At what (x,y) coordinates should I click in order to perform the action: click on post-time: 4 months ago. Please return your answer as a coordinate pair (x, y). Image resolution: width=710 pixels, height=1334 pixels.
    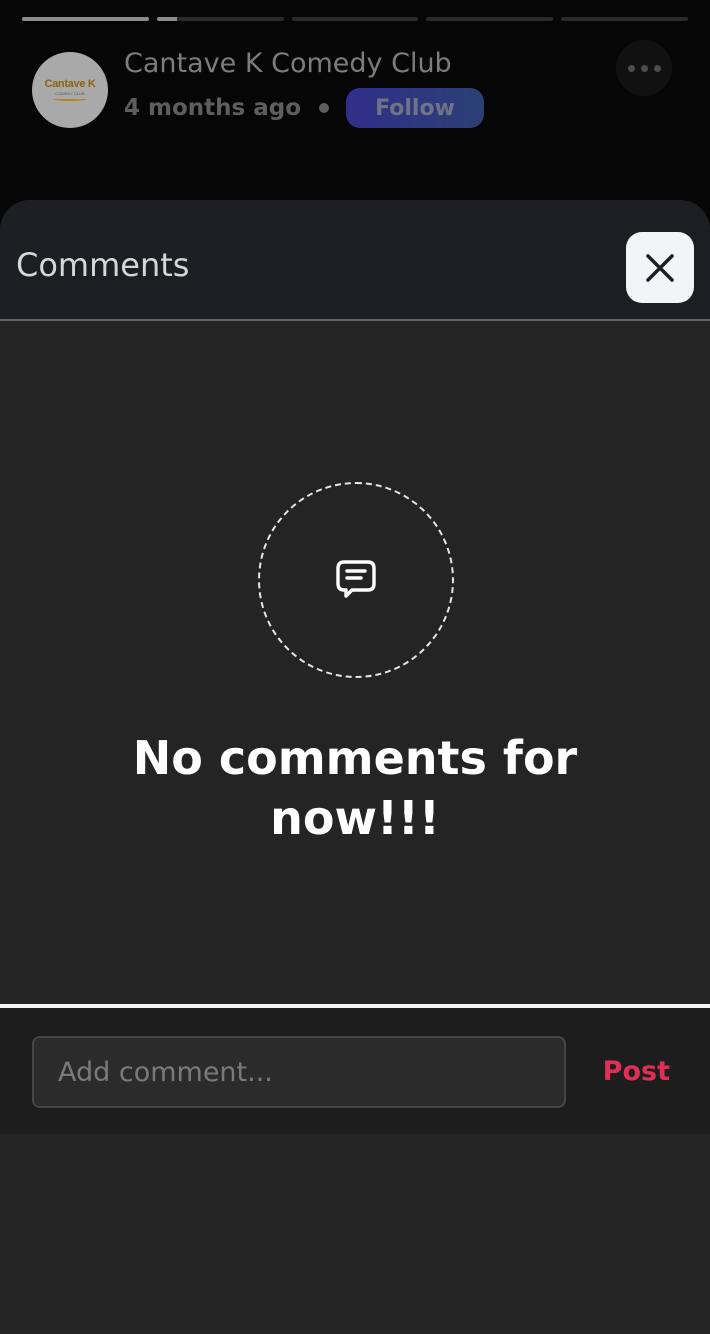
    Looking at the image, I should click on (213, 108).